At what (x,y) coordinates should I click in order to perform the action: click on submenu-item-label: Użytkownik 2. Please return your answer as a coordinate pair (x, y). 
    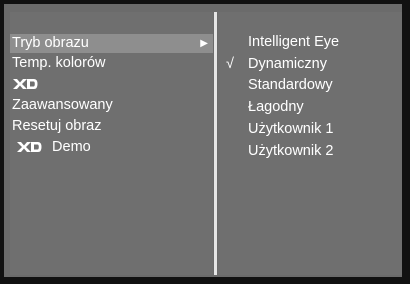
    Looking at the image, I should click on (291, 151).